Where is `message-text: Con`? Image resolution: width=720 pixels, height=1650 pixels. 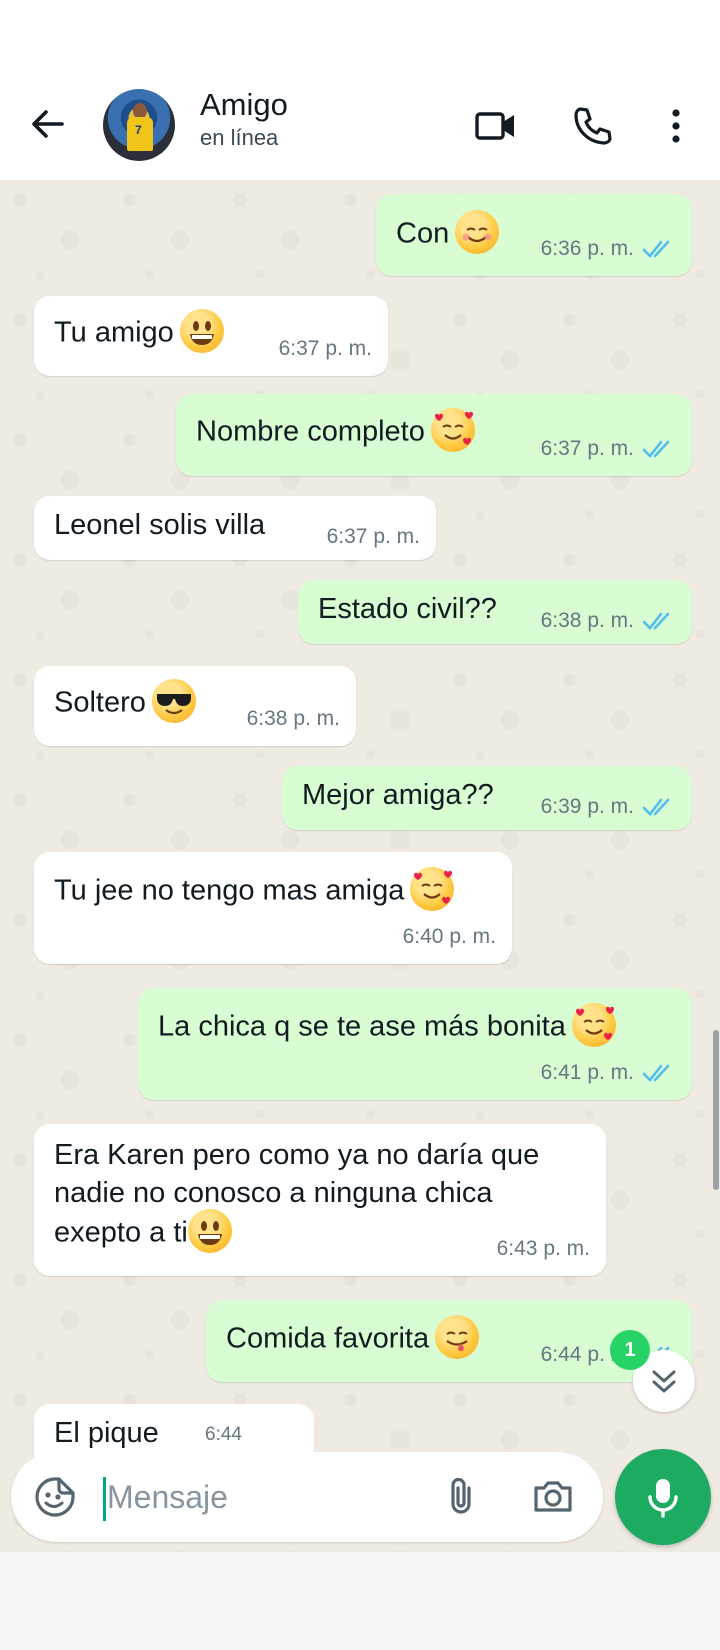 message-text: Con is located at coordinates (423, 233).